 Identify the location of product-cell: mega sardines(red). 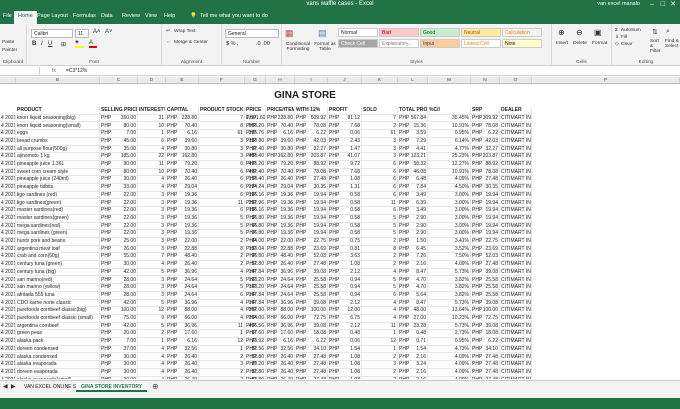
(58, 226).